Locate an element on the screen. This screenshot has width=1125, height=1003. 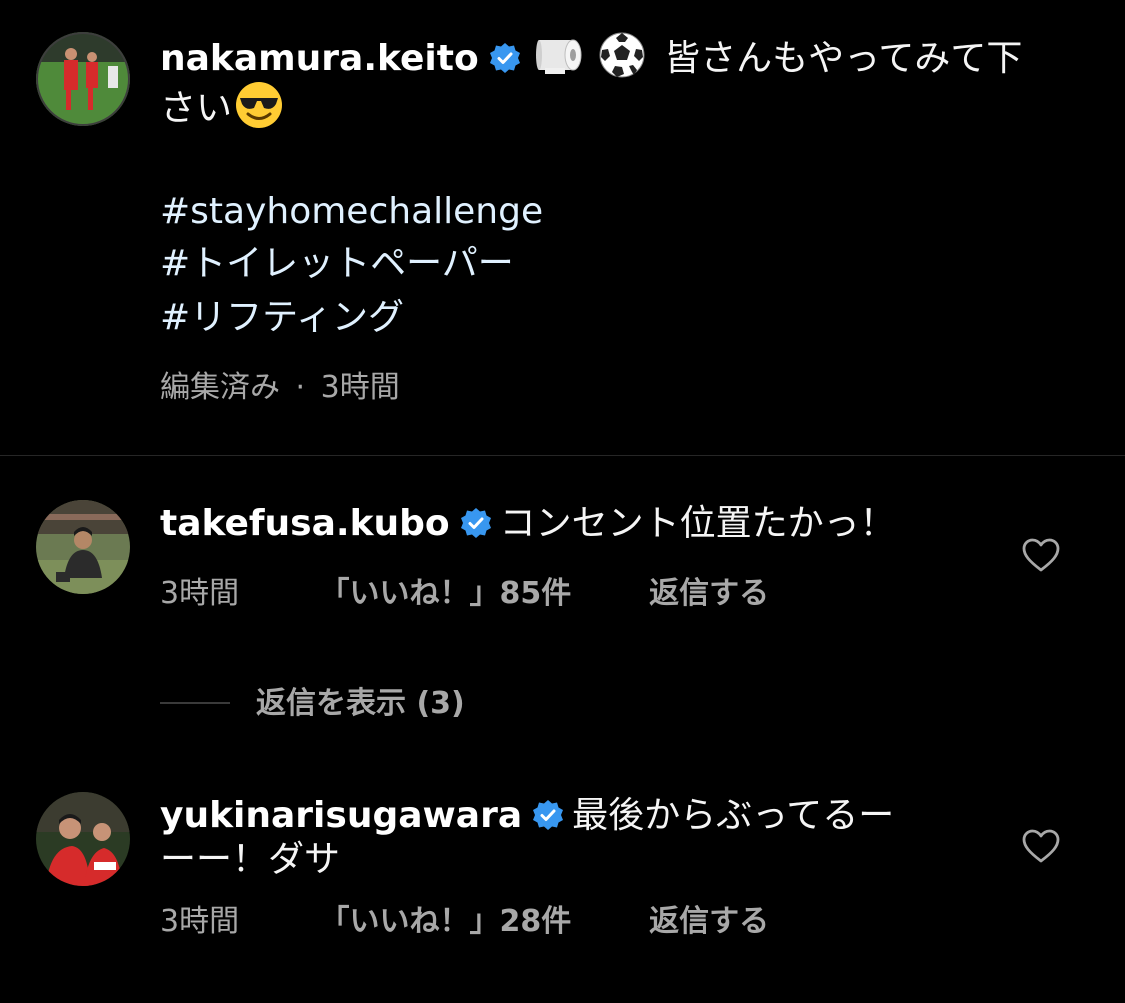
avatar-yukinarisugawara is located at coordinates (83, 839).